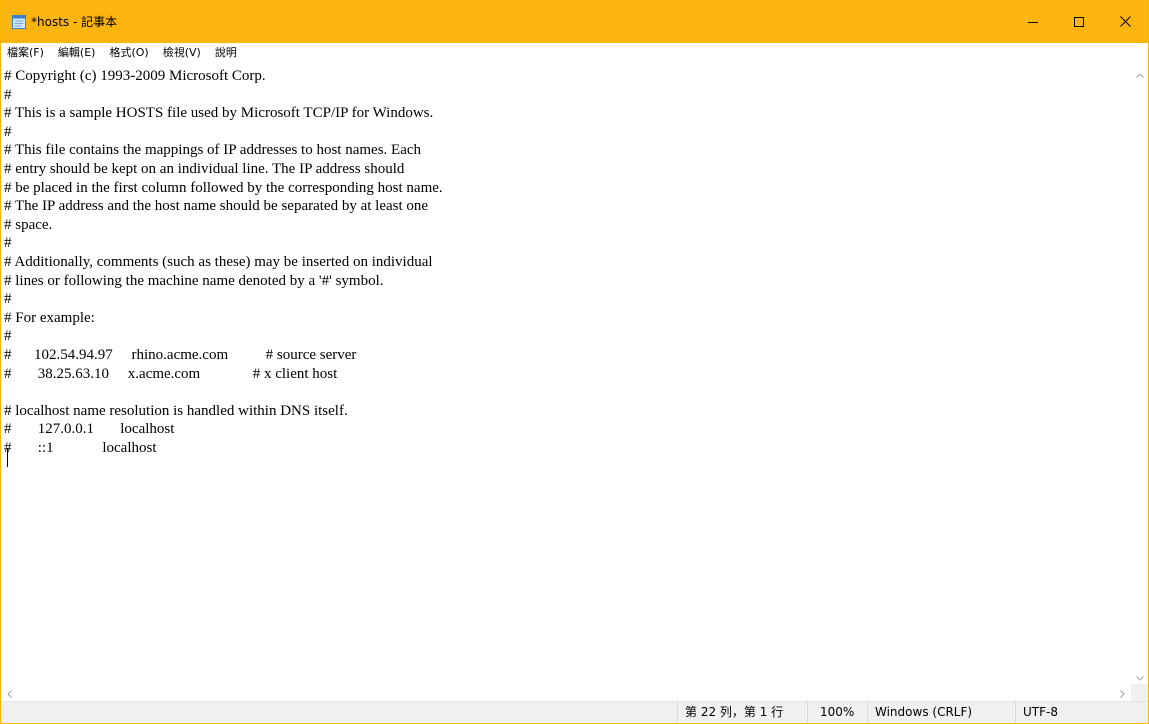  Describe the element at coordinates (77, 53) in the screenshot. I see `menu-edit: 編輯(E)` at that location.